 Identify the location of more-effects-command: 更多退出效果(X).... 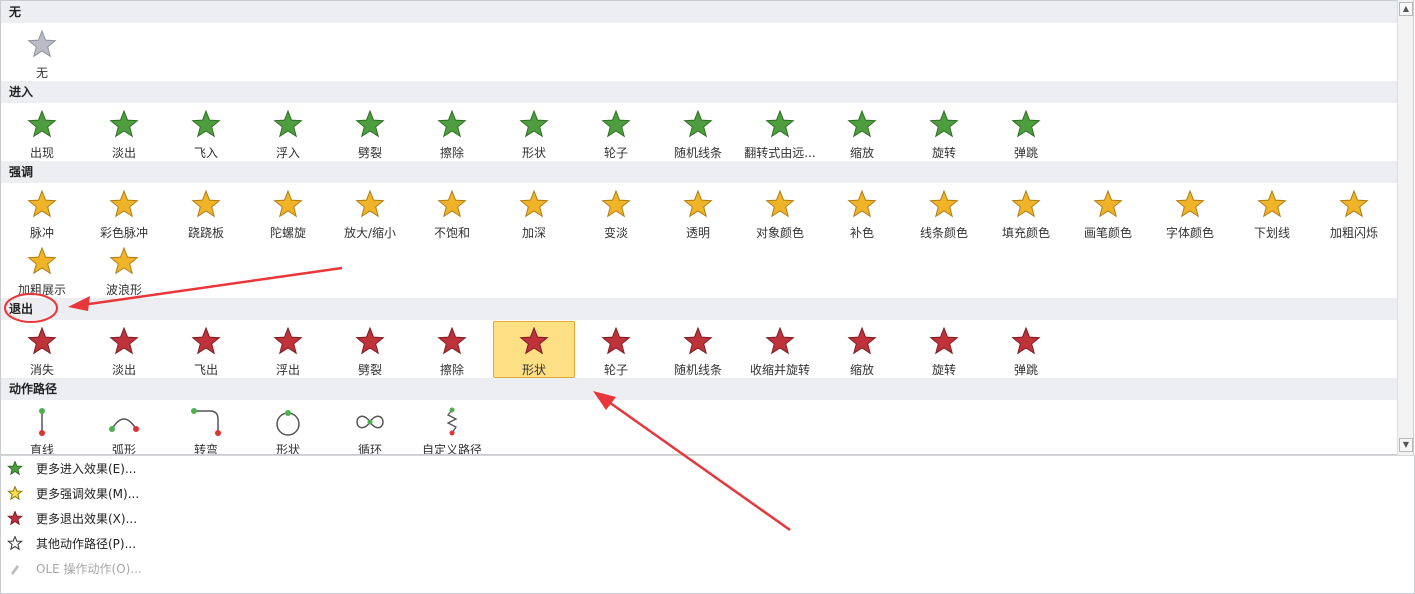
(707, 518).